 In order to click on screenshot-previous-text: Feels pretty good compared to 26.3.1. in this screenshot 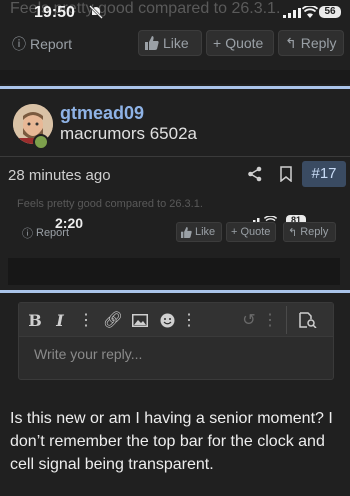, I will do `click(110, 204)`.